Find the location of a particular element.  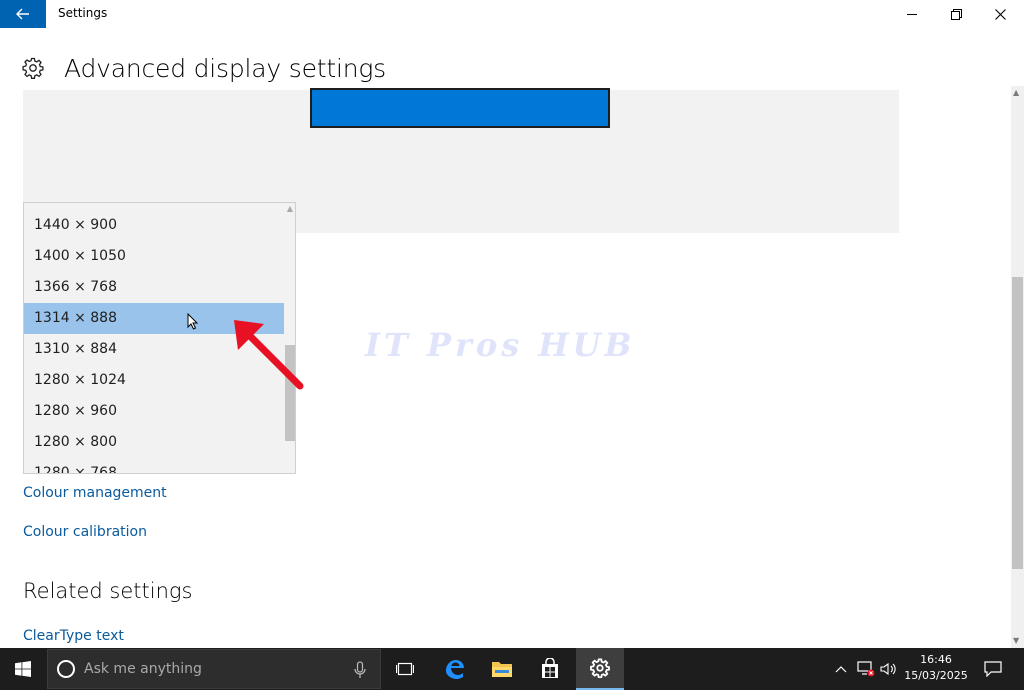

file-explorer-button is located at coordinates (502, 669).